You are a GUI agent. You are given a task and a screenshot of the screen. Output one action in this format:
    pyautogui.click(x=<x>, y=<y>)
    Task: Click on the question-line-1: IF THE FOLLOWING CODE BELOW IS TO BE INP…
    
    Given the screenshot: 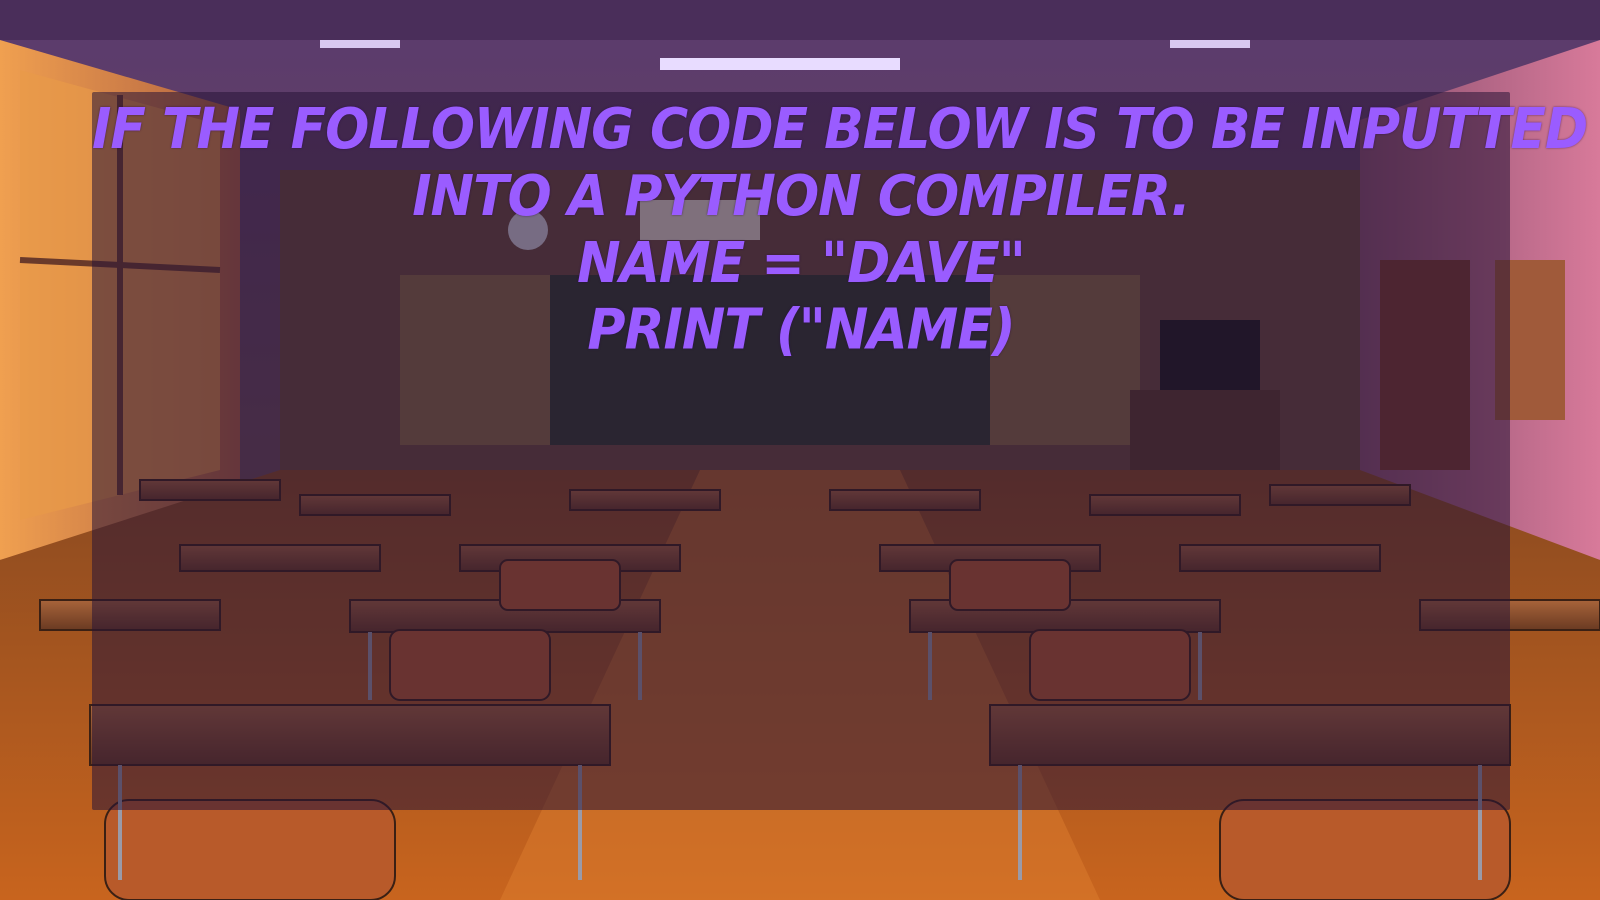 What is the action you would take?
    pyautogui.click(x=840, y=129)
    